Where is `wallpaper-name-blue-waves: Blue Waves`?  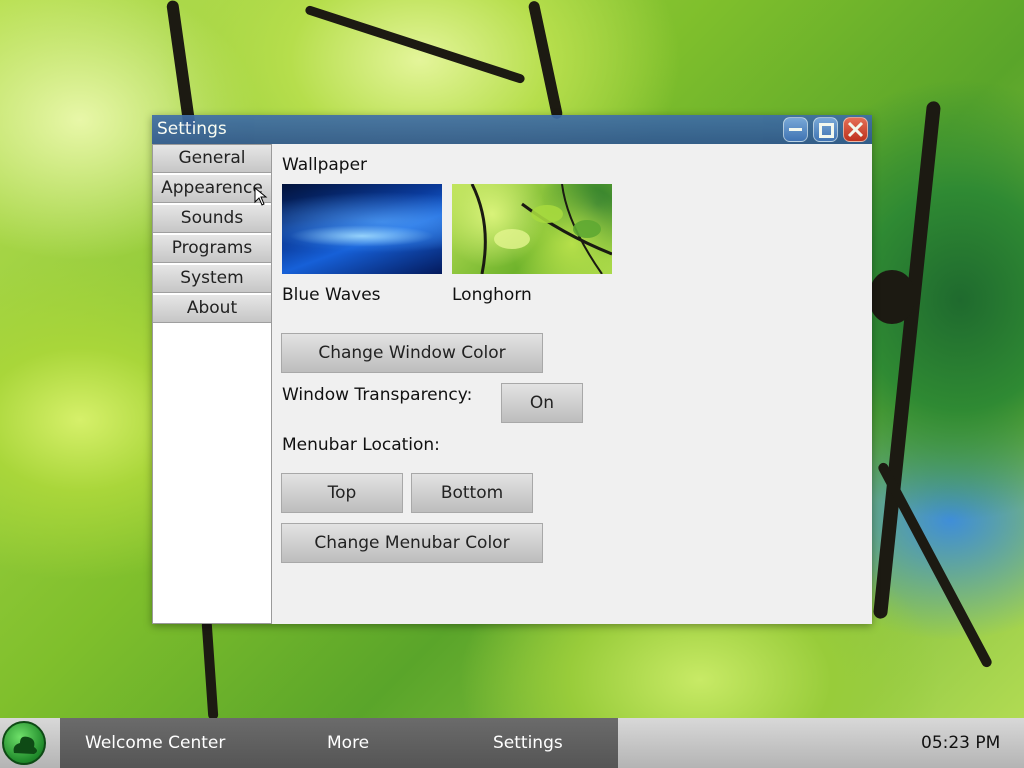
wallpaper-name-blue-waves: Blue Waves is located at coordinates (331, 295).